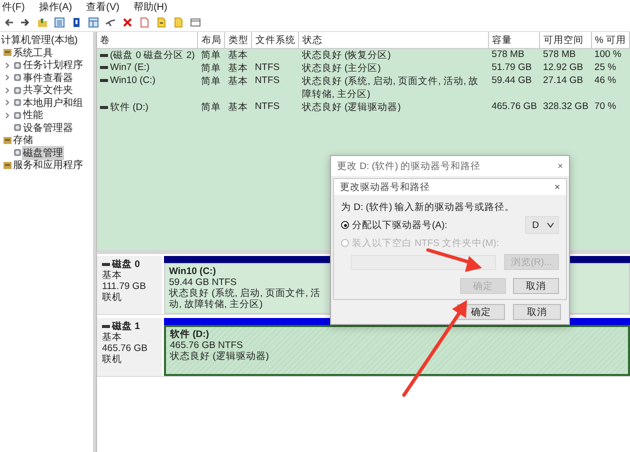 The image size is (630, 452). Describe the element at coordinates (341, 68) in the screenshot. I see `table-cell: 状态良好 (主分区)` at that location.